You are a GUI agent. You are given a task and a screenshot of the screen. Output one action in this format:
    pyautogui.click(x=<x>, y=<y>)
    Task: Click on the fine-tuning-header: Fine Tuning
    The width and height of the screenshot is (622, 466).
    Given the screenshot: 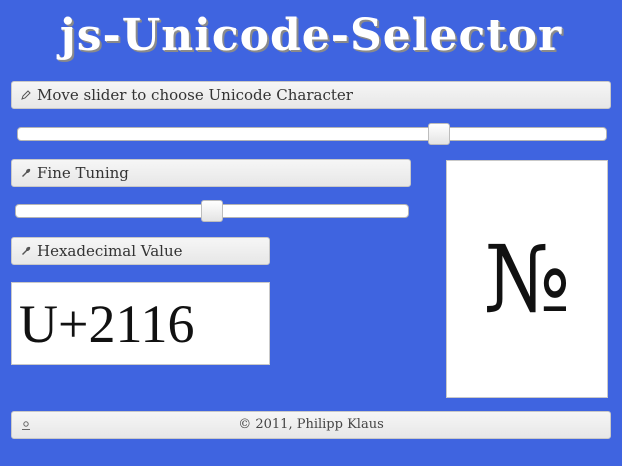 What is the action you would take?
    pyautogui.click(x=211, y=173)
    